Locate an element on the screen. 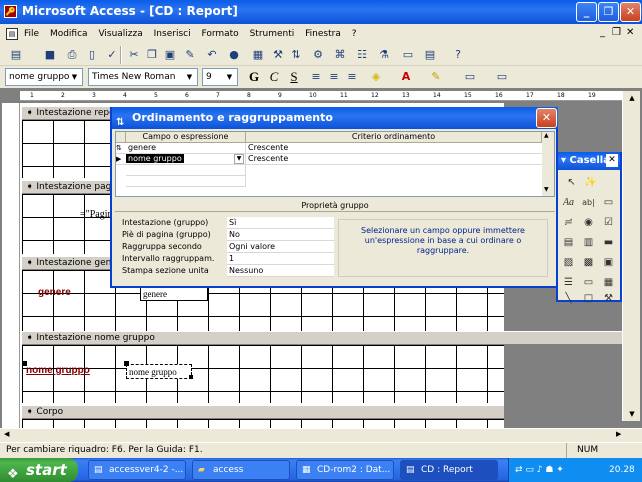 This screenshot has height=482, width=642. cut-icon: ✂ is located at coordinates (134, 55).